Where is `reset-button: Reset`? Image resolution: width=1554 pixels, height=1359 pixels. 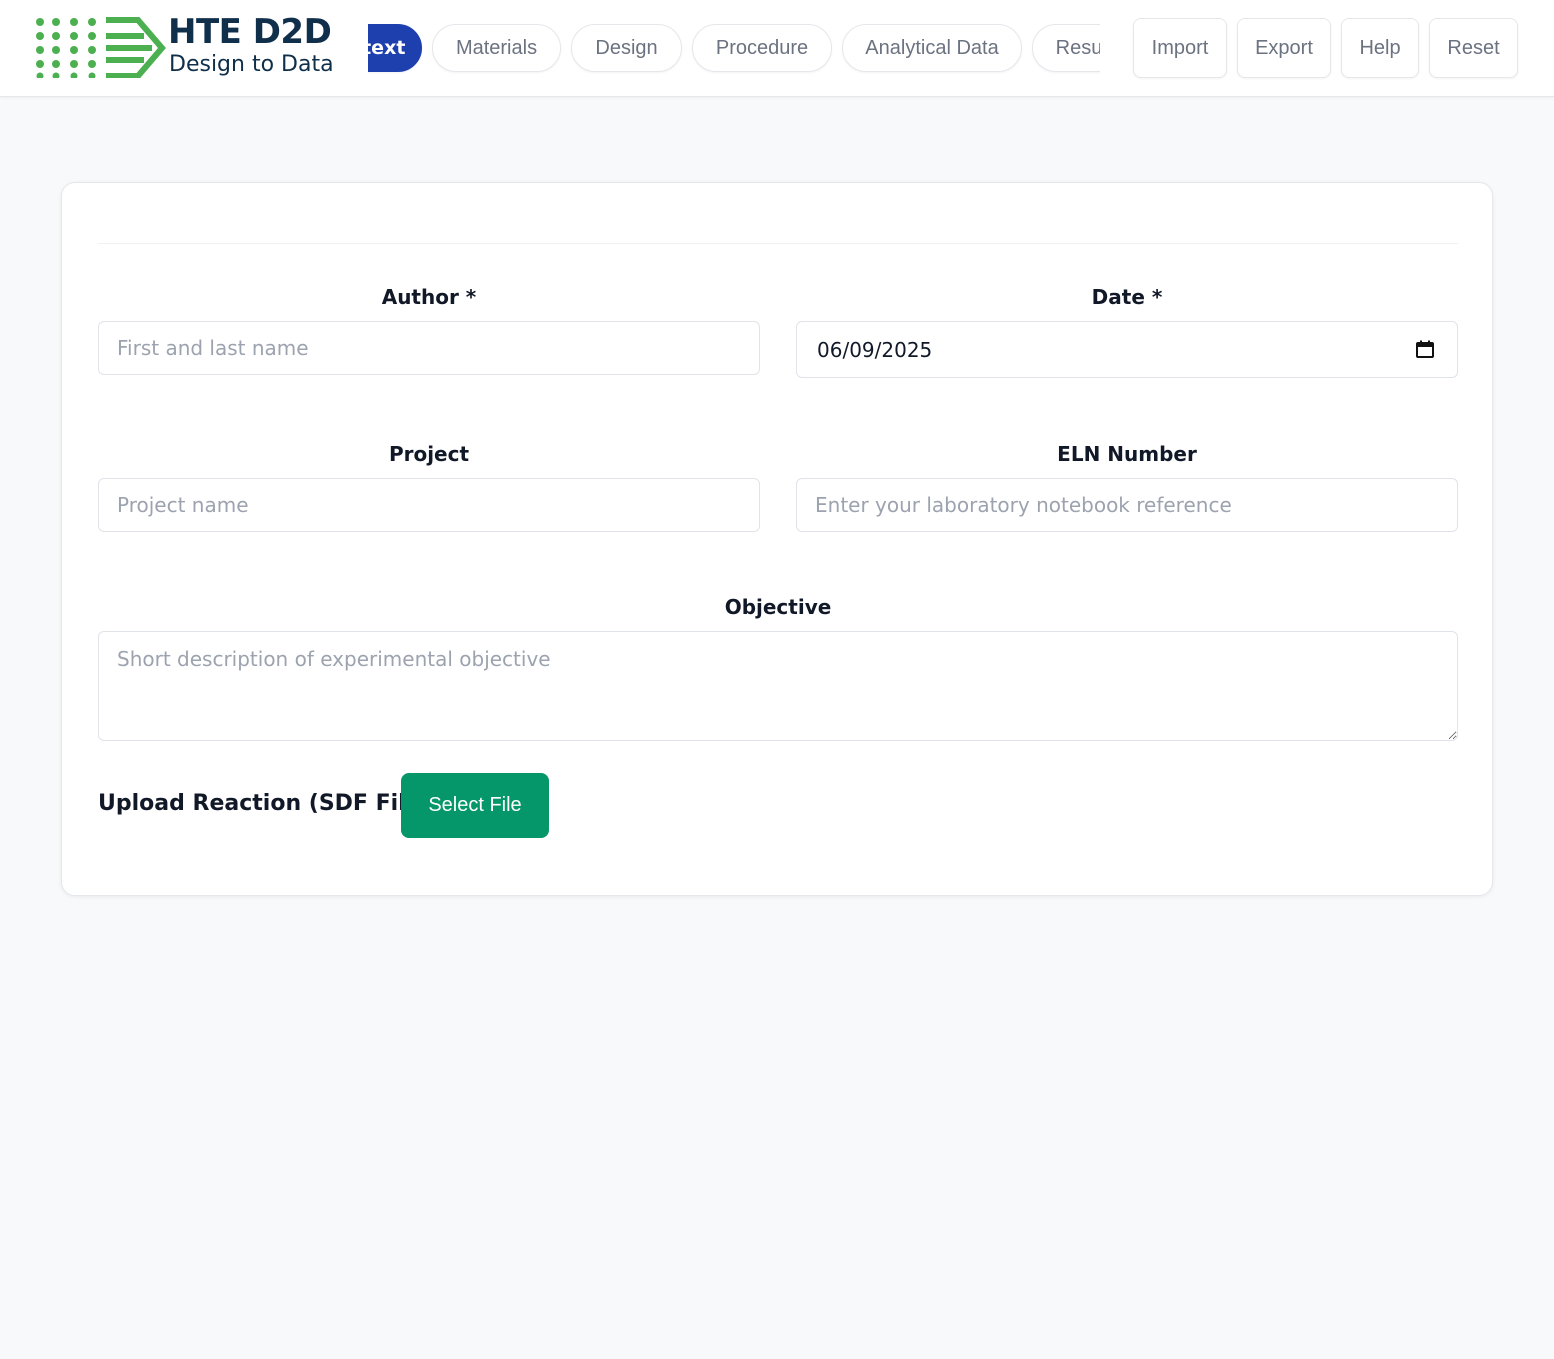
reset-button: Reset is located at coordinates (1473, 48).